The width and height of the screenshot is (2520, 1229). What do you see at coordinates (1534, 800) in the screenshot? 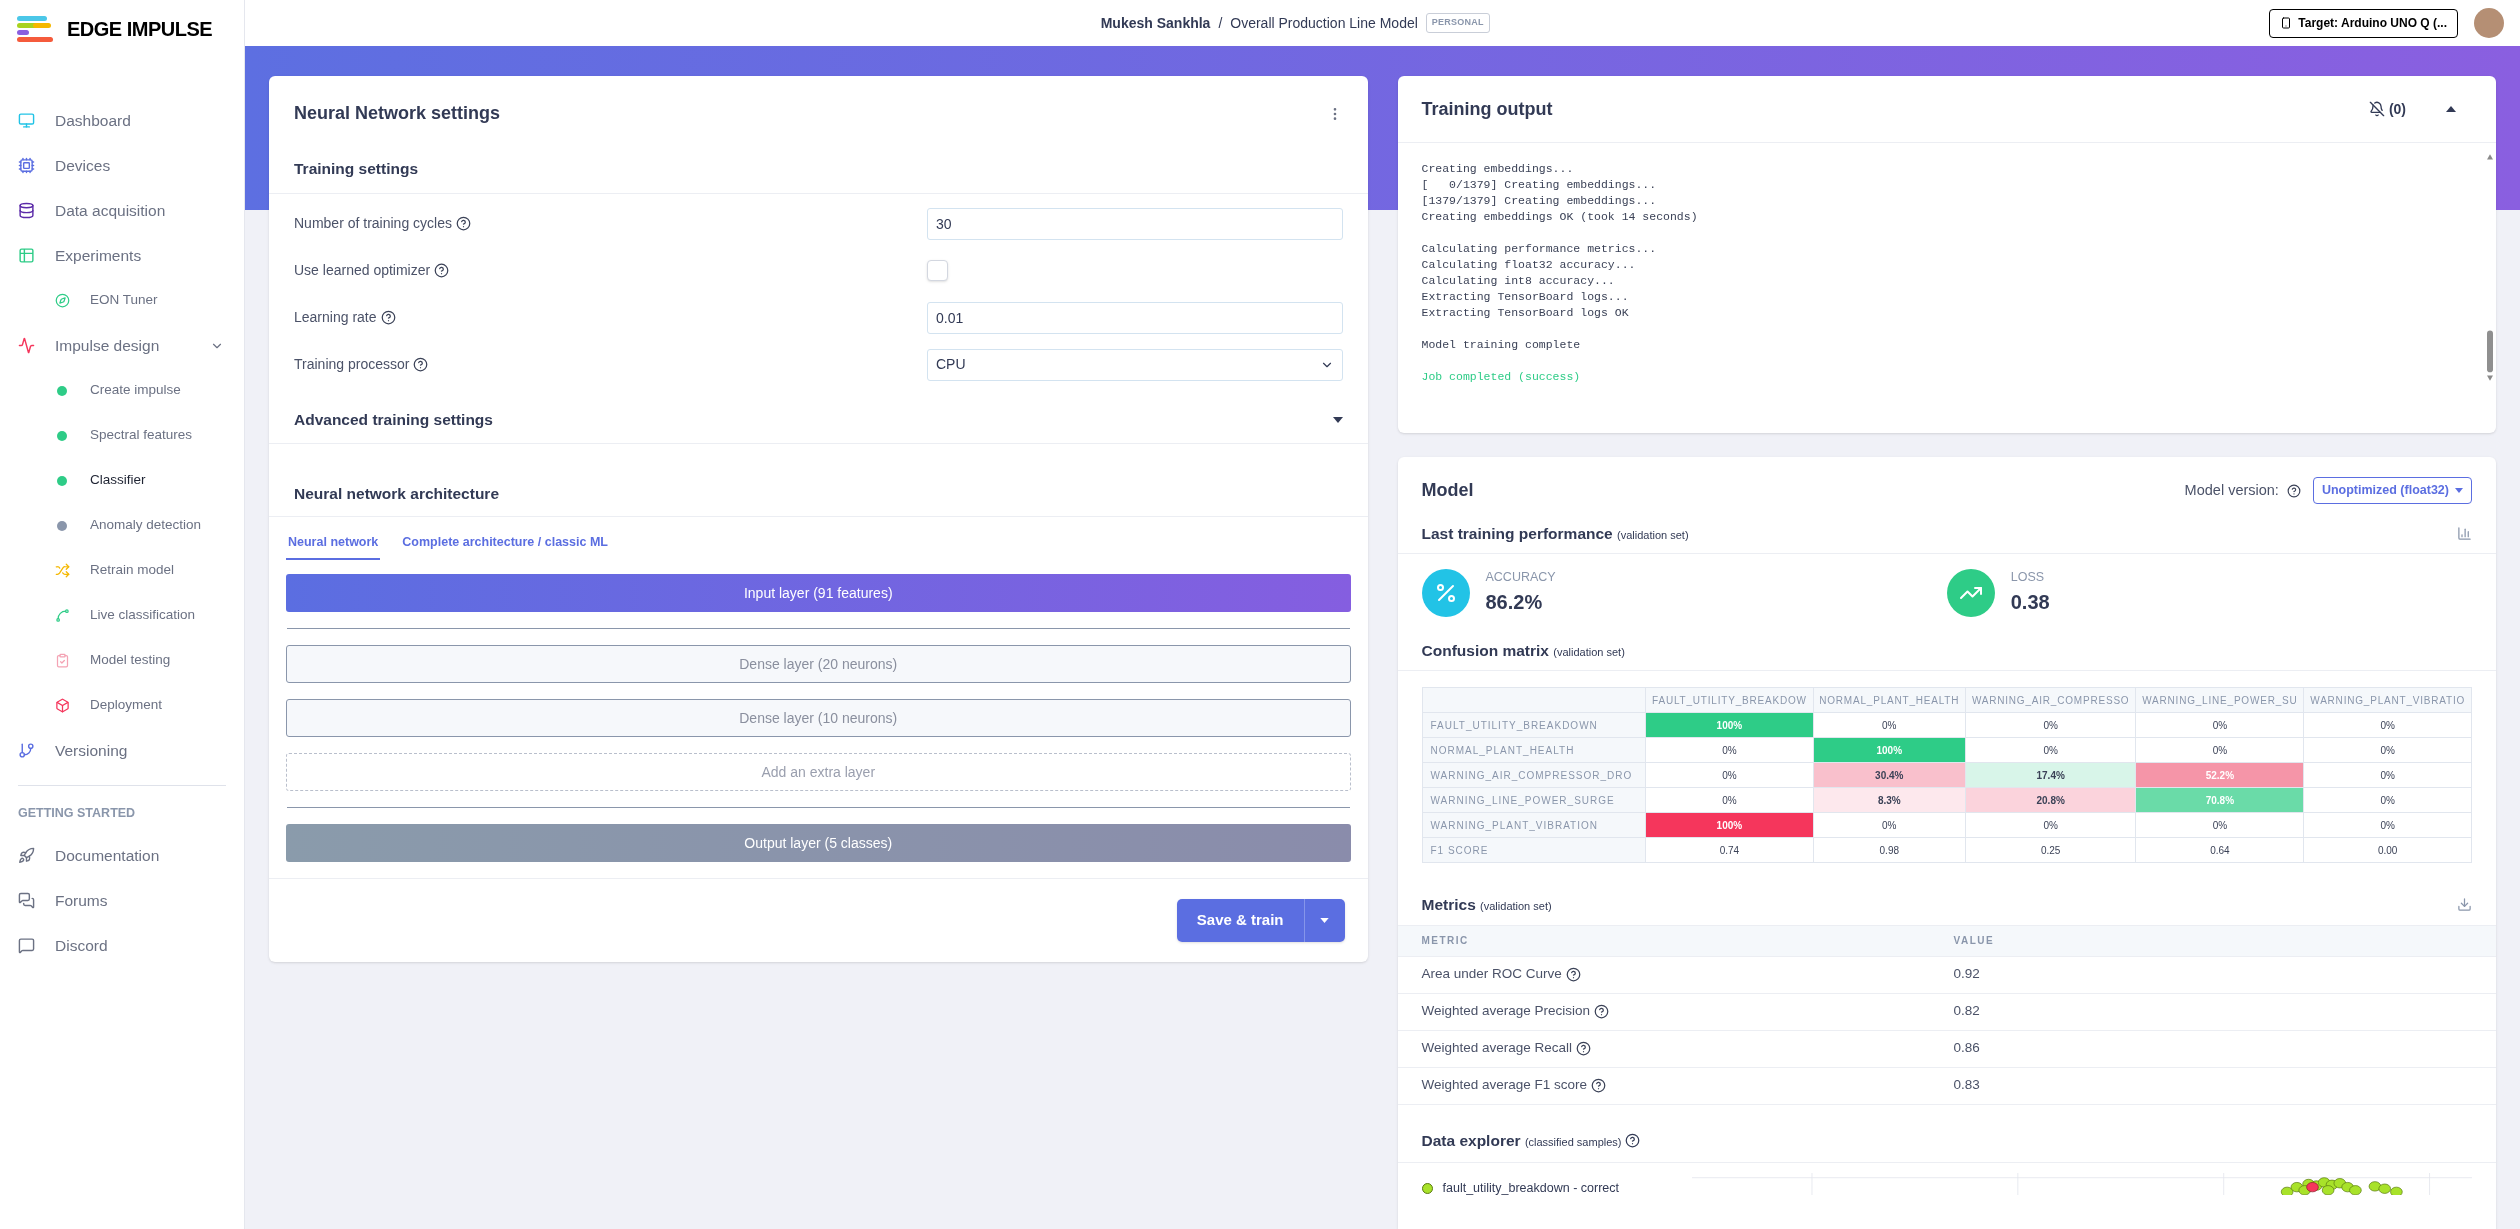
I see `row-header: WARNING_LINE_POWER_SURGE` at bounding box center [1534, 800].